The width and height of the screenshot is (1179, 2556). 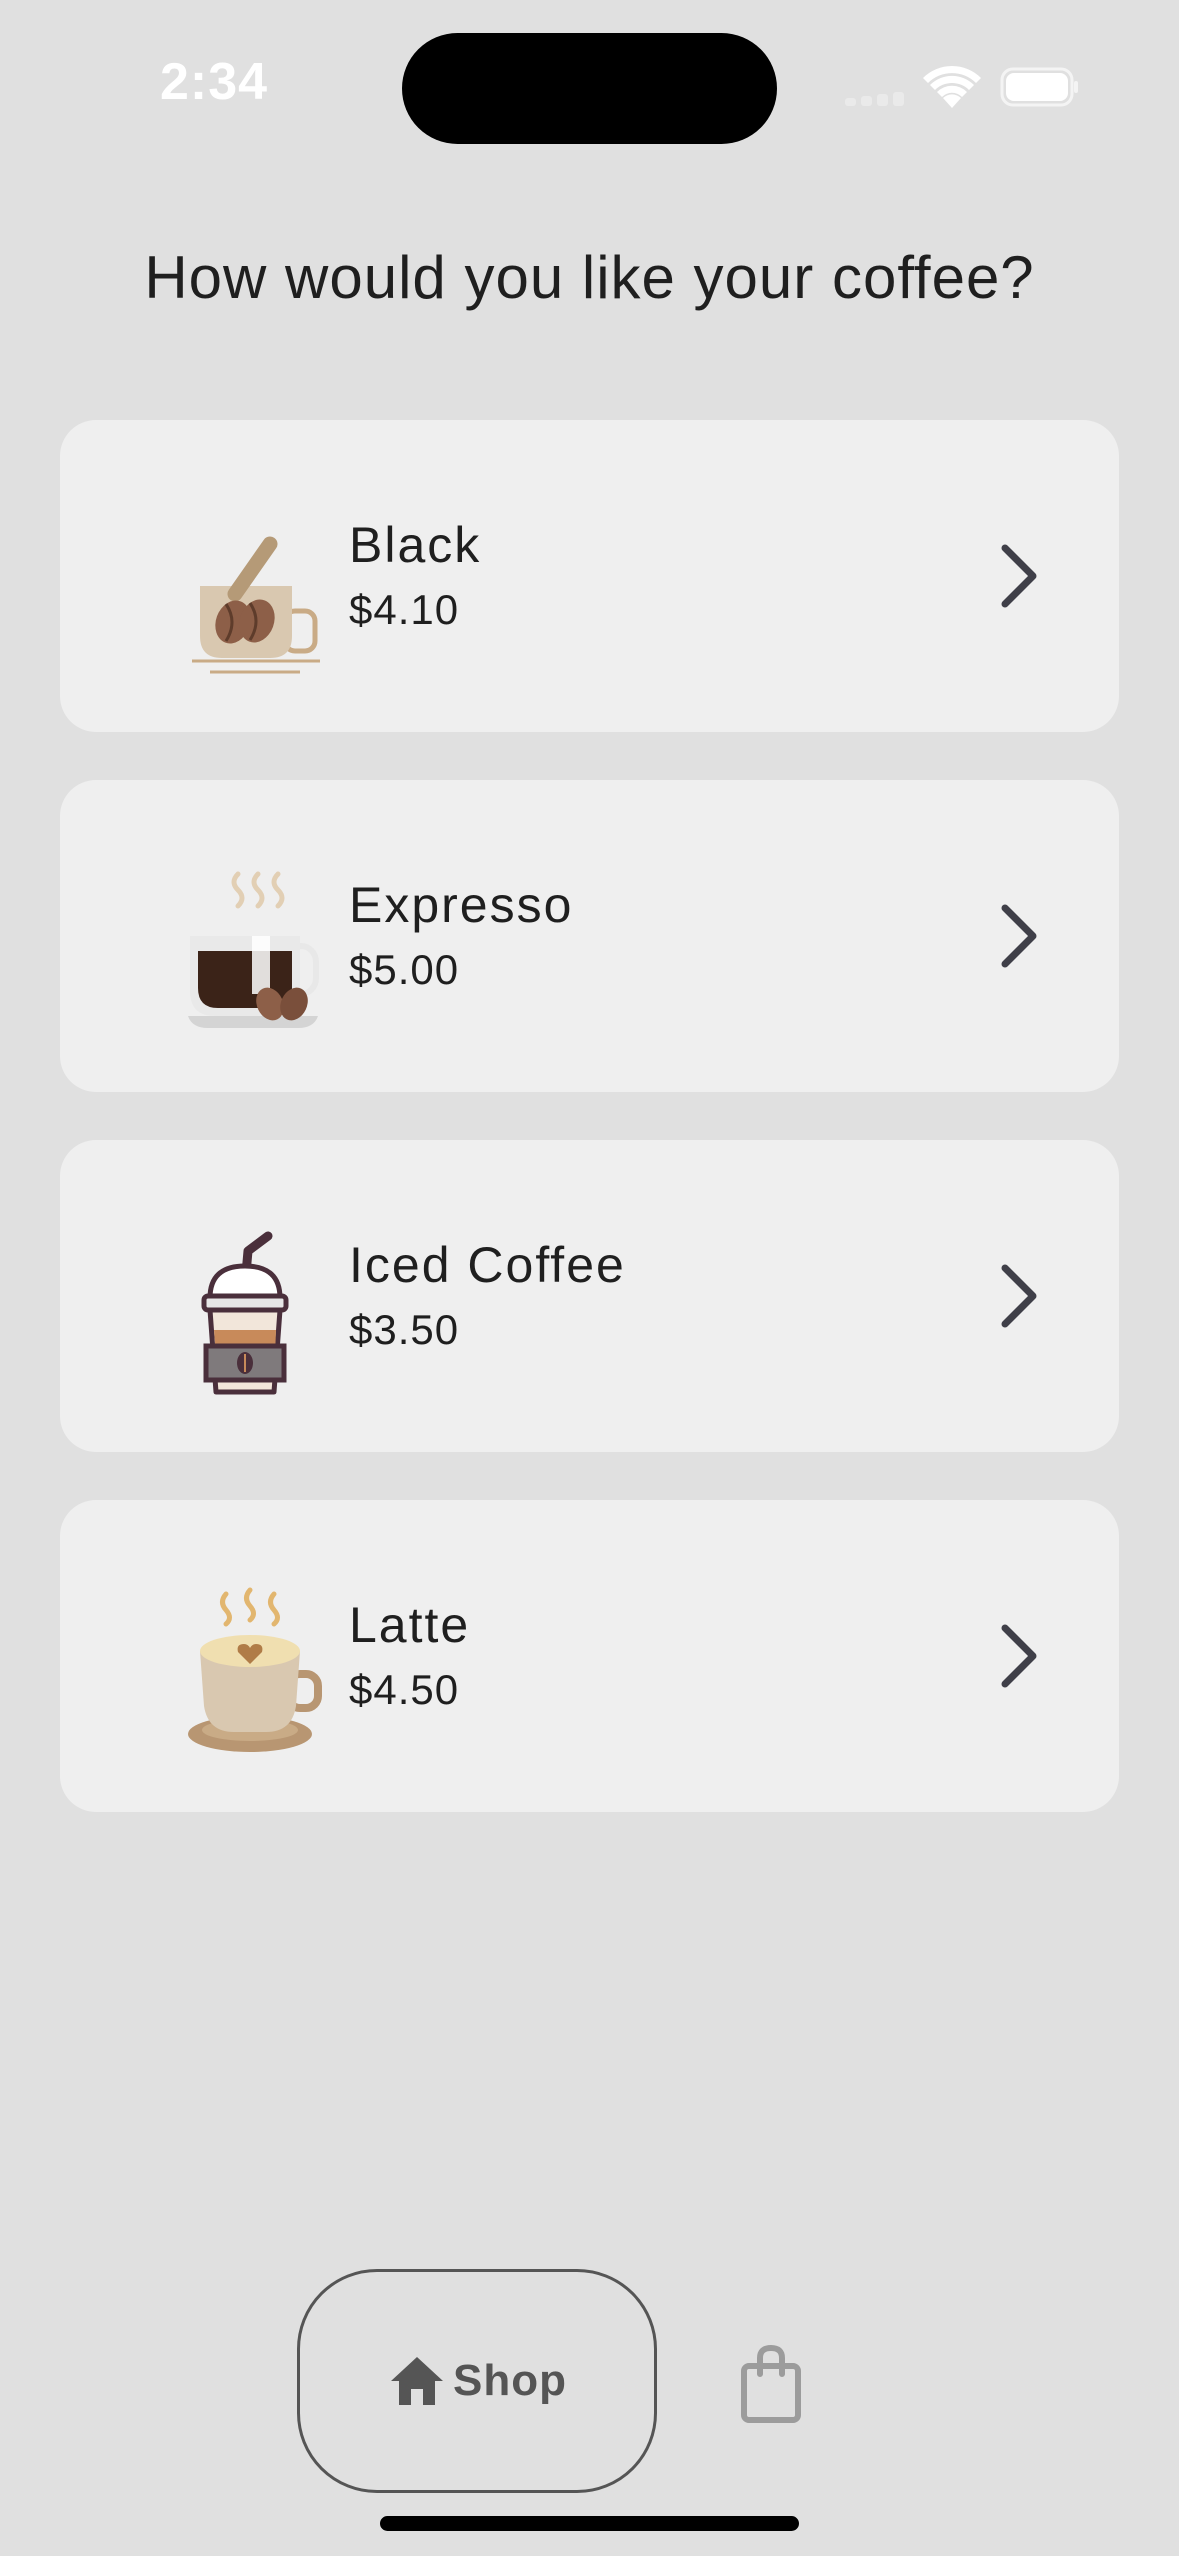 What do you see at coordinates (589, 1656) in the screenshot?
I see `coffee-item-latte: Latte $4.50` at bounding box center [589, 1656].